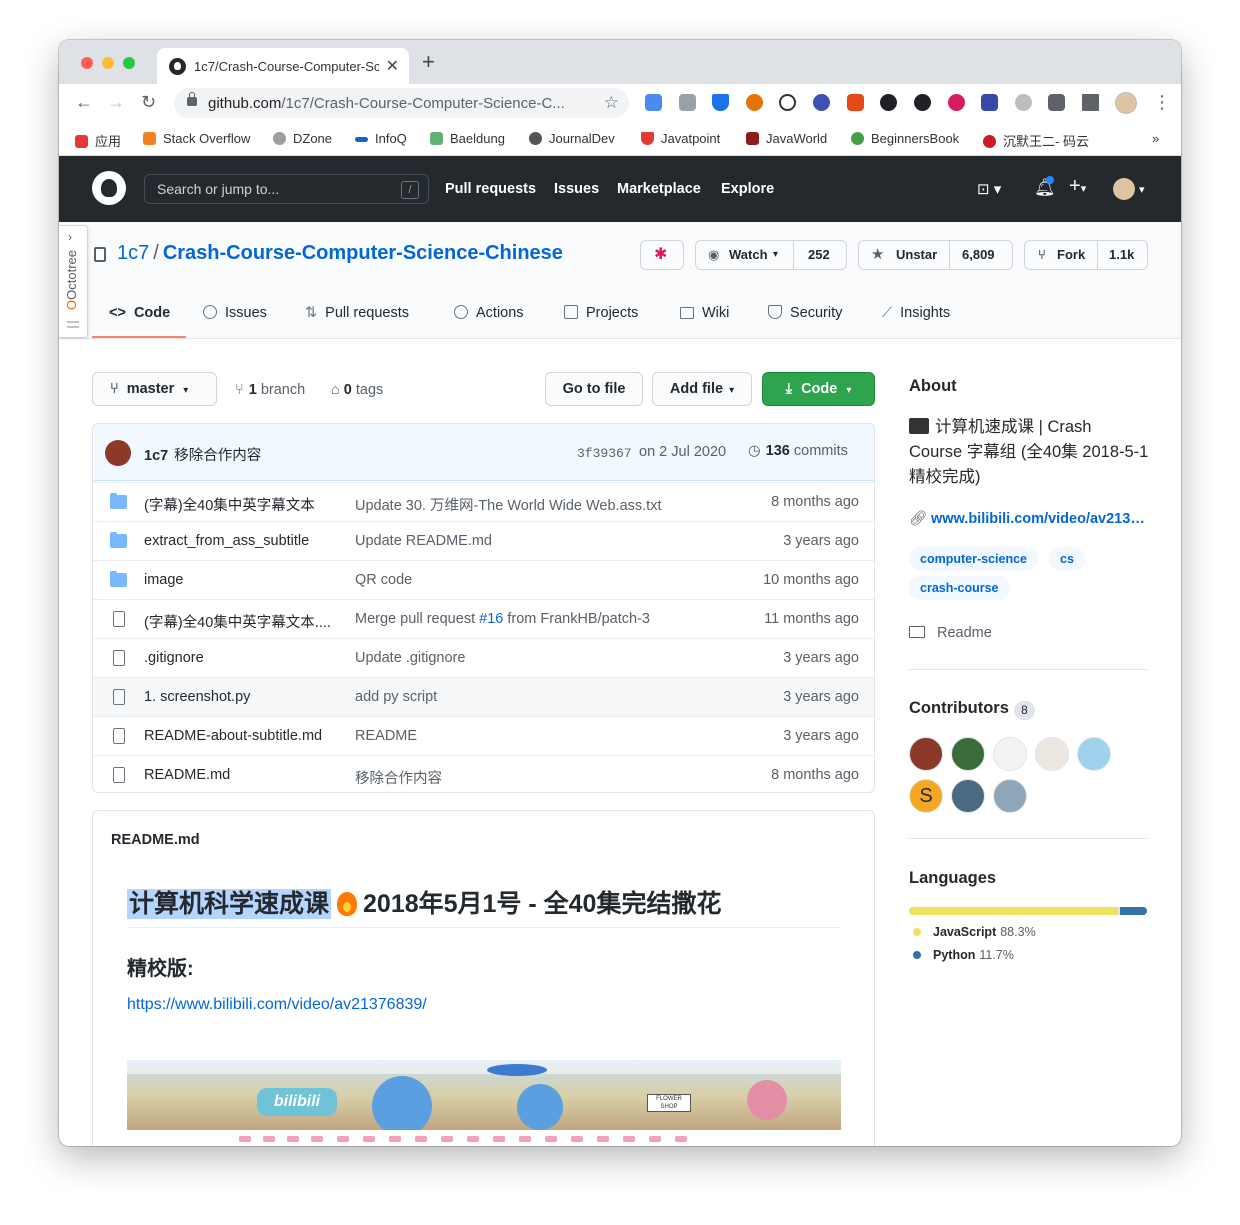 Image resolution: width=1240 pixels, height=1225 pixels. I want to click on bookmark-journaldev: JournalDev, so click(572, 138).